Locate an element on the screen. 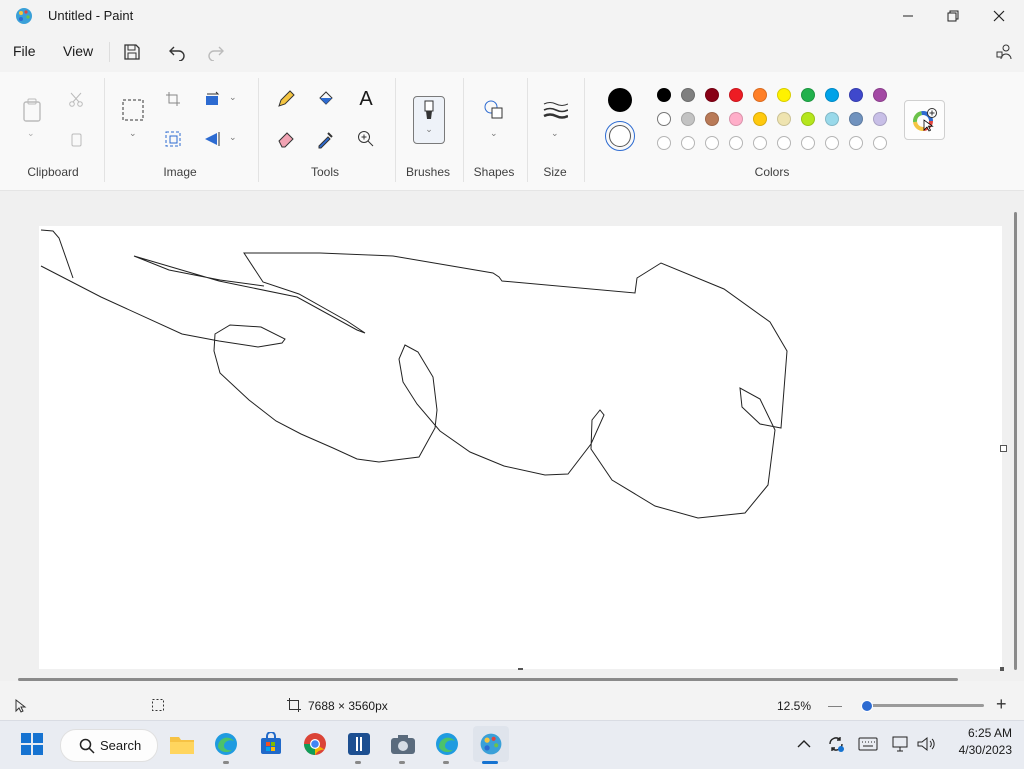 The width and height of the screenshot is (1024, 769). tray-clock: 6:25 AM 4/30/2023 is located at coordinates (980, 741).